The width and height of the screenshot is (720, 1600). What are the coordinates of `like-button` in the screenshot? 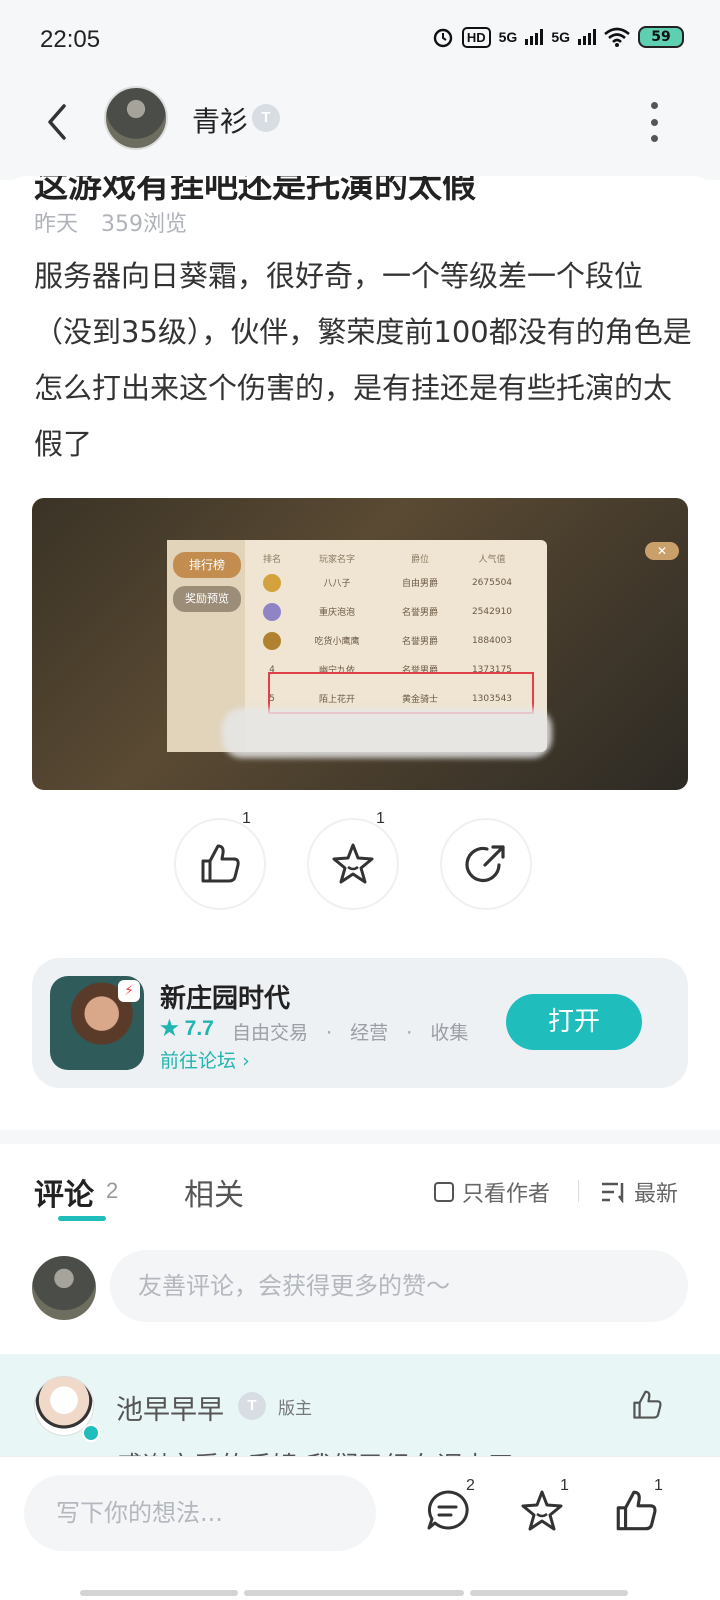 It's located at (220, 864).